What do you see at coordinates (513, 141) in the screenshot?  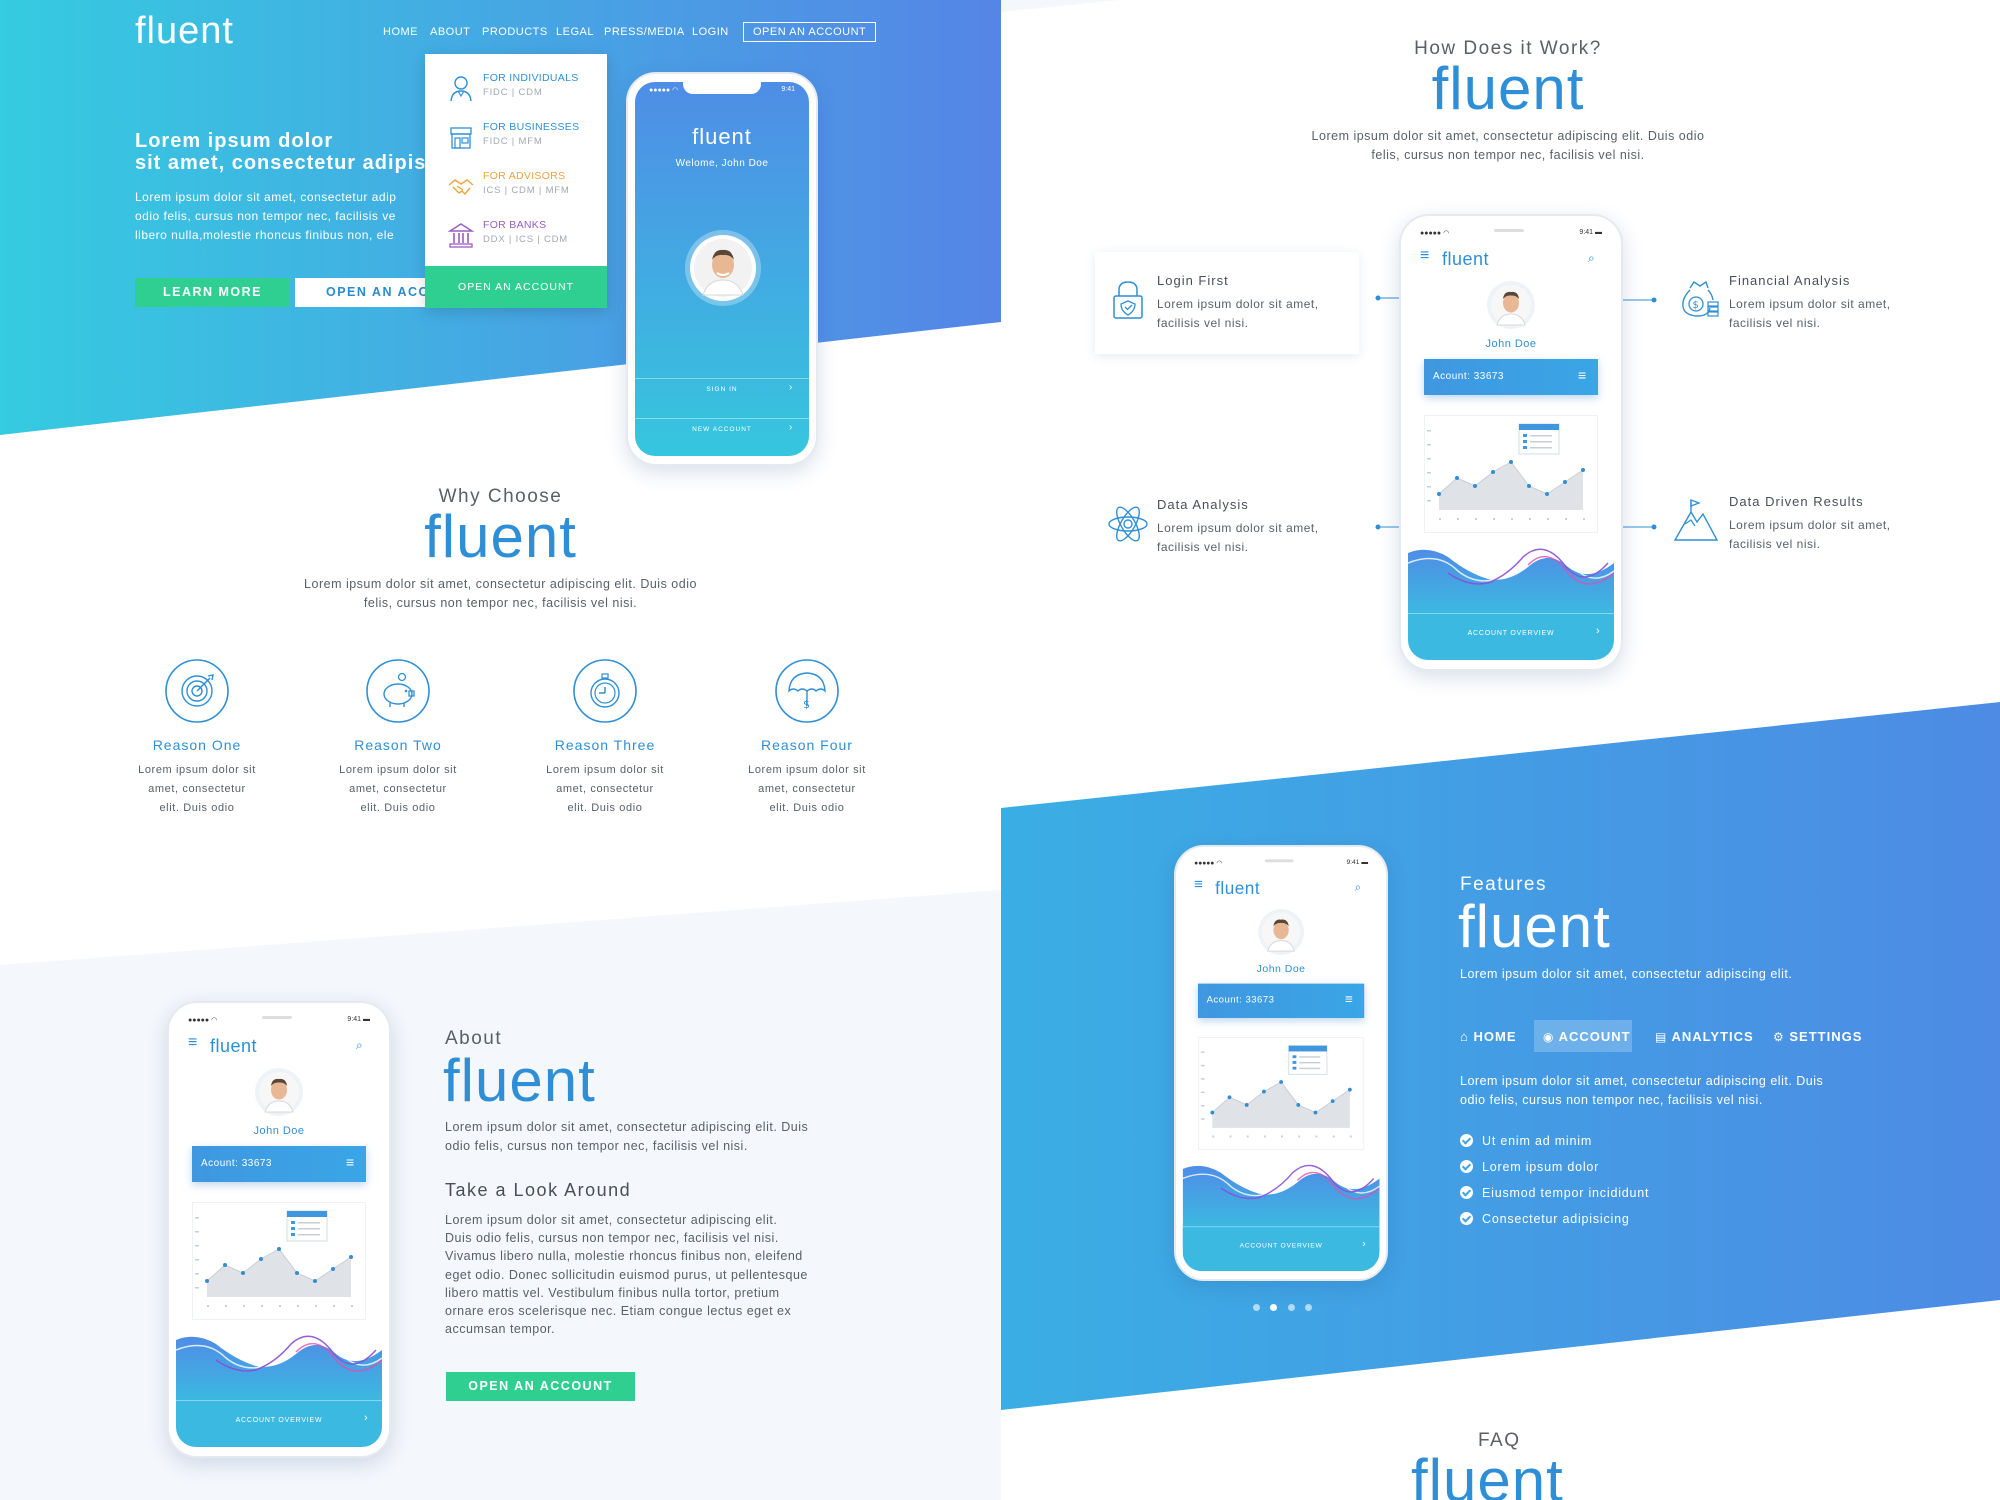 I see `dropdown-item-subtitle: FIDC | MFM` at bounding box center [513, 141].